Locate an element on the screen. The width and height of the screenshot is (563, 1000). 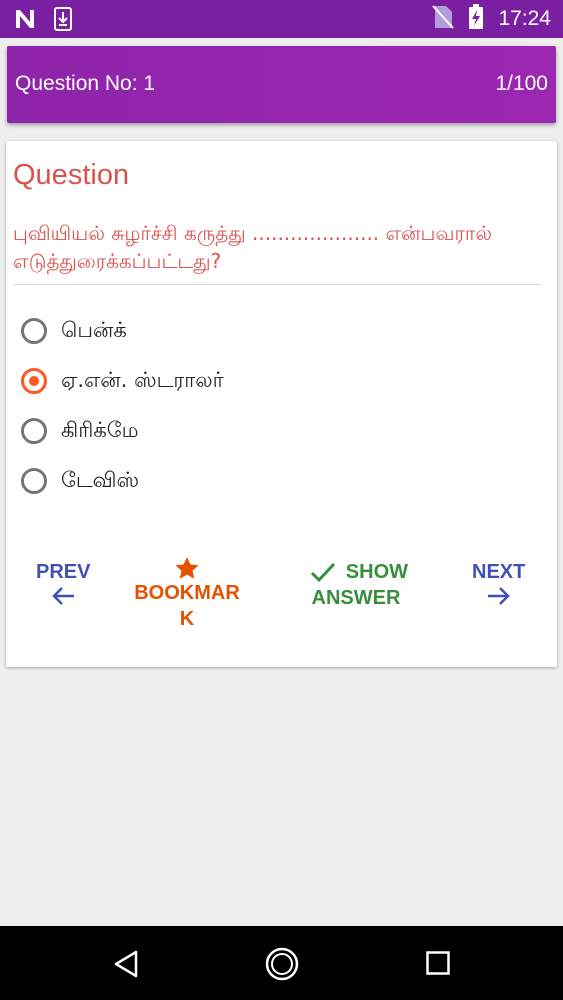
bookmark-label-line1: BOOKMAR is located at coordinates (187, 593).